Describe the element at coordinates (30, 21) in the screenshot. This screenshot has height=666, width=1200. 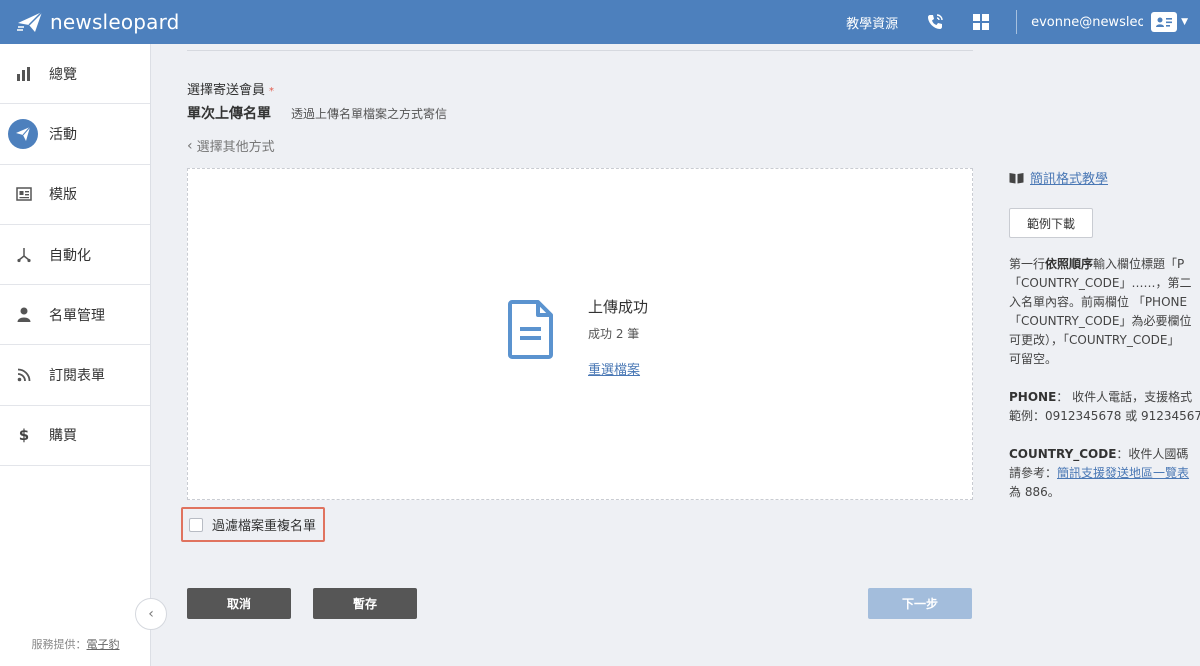
I see `logo-icon` at that location.